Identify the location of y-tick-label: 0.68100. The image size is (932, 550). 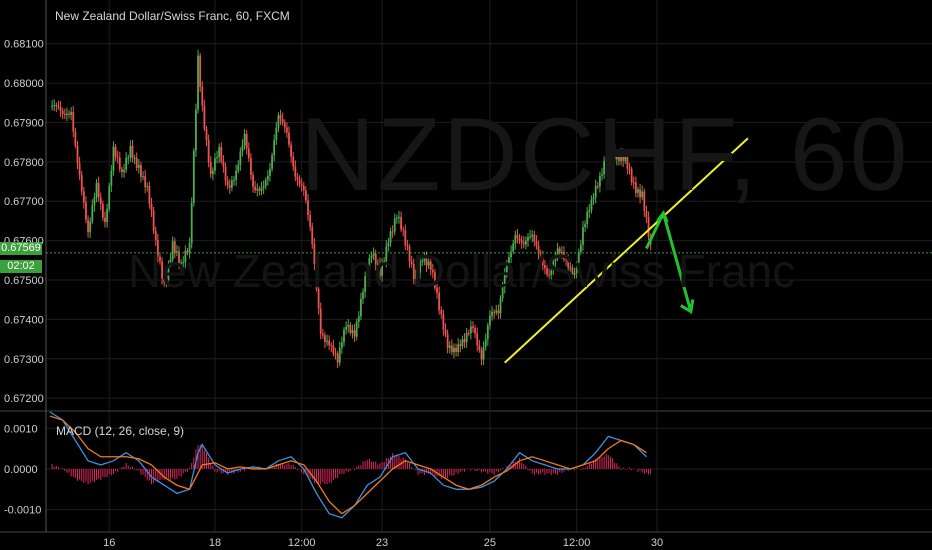
(24, 45).